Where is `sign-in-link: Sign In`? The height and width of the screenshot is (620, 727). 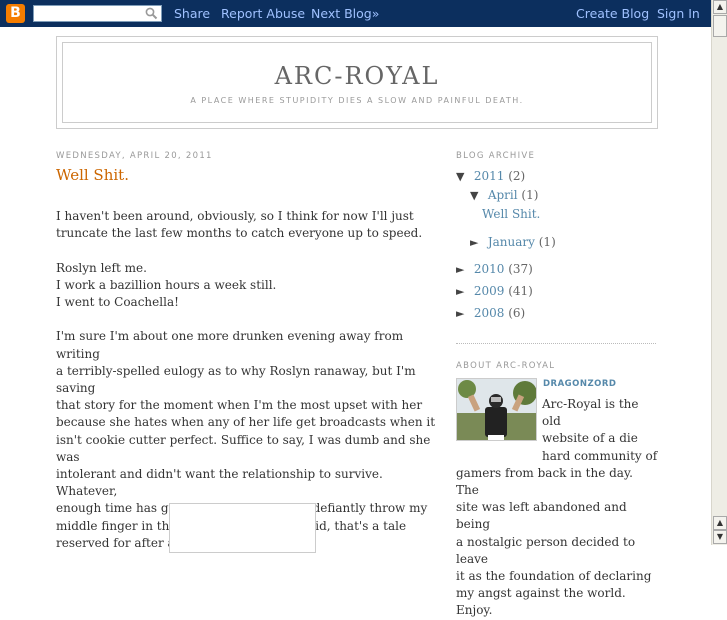
sign-in-link: Sign In is located at coordinates (678, 13).